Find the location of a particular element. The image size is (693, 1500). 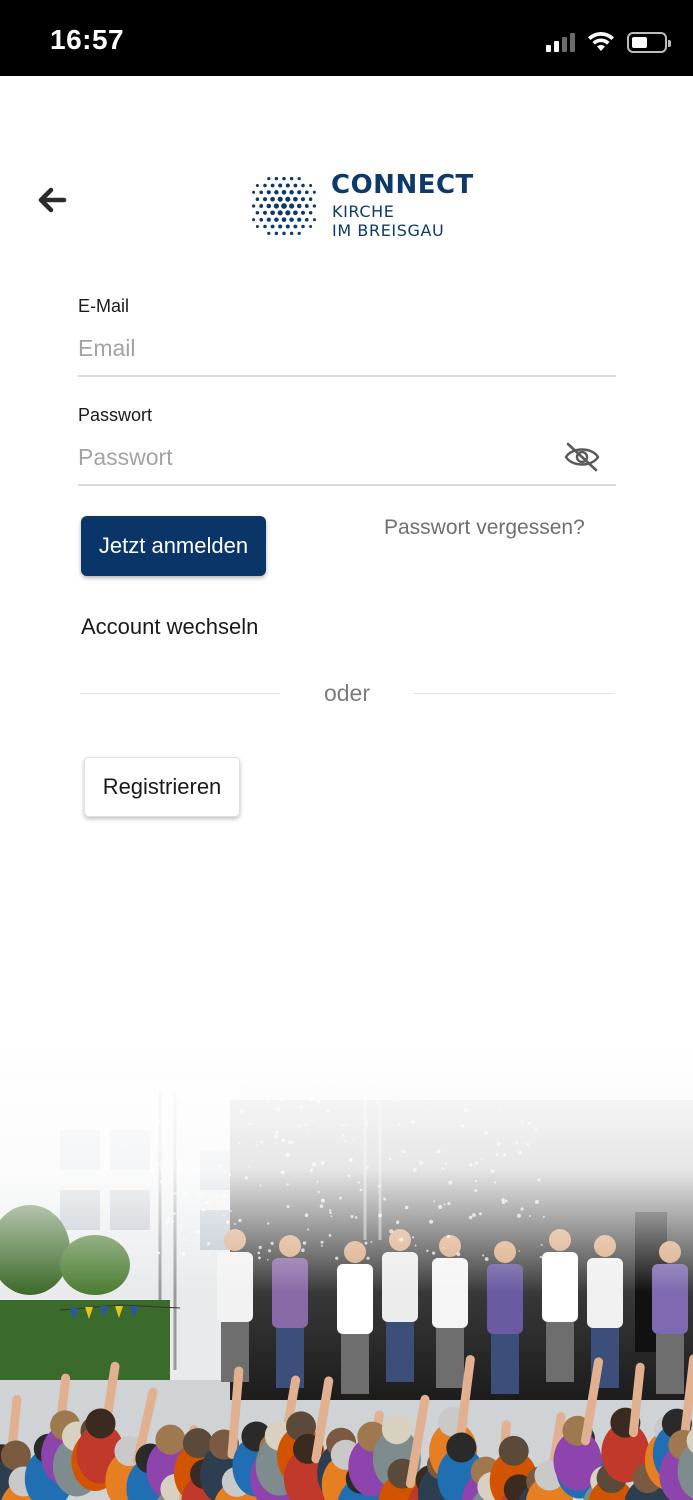

status-time: 16:57 is located at coordinates (87, 39).